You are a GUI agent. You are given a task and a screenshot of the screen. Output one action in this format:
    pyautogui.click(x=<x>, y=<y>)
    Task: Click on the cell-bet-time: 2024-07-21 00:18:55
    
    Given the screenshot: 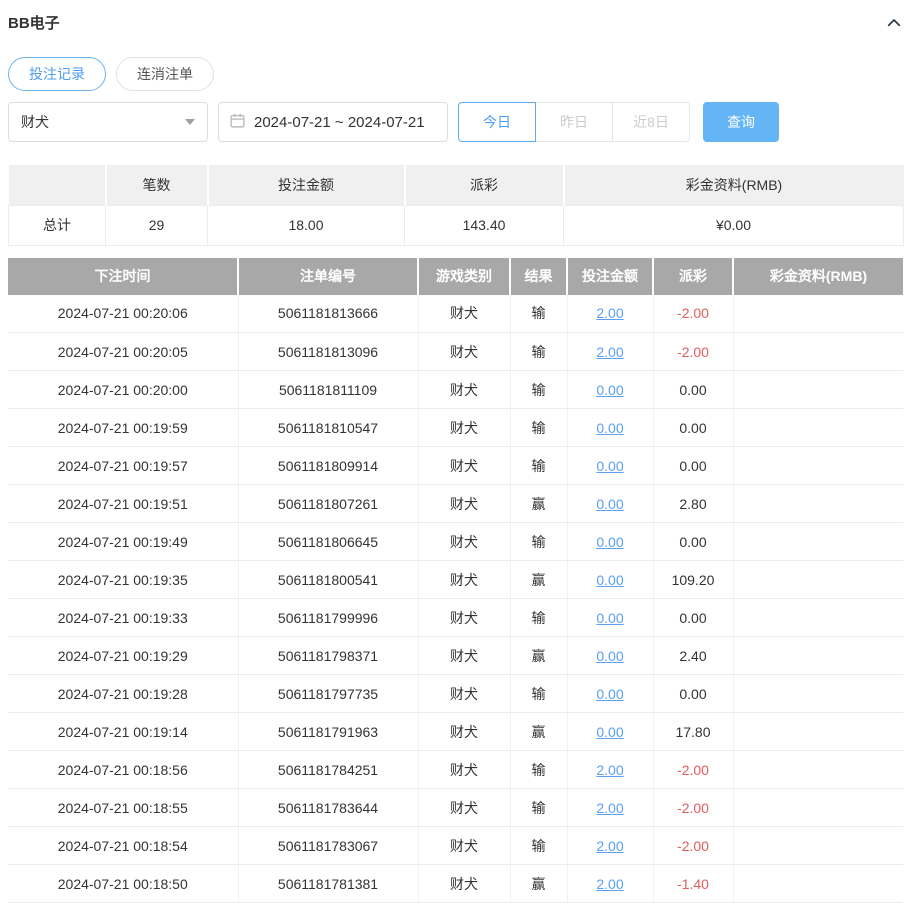 What is the action you would take?
    pyautogui.click(x=123, y=808)
    